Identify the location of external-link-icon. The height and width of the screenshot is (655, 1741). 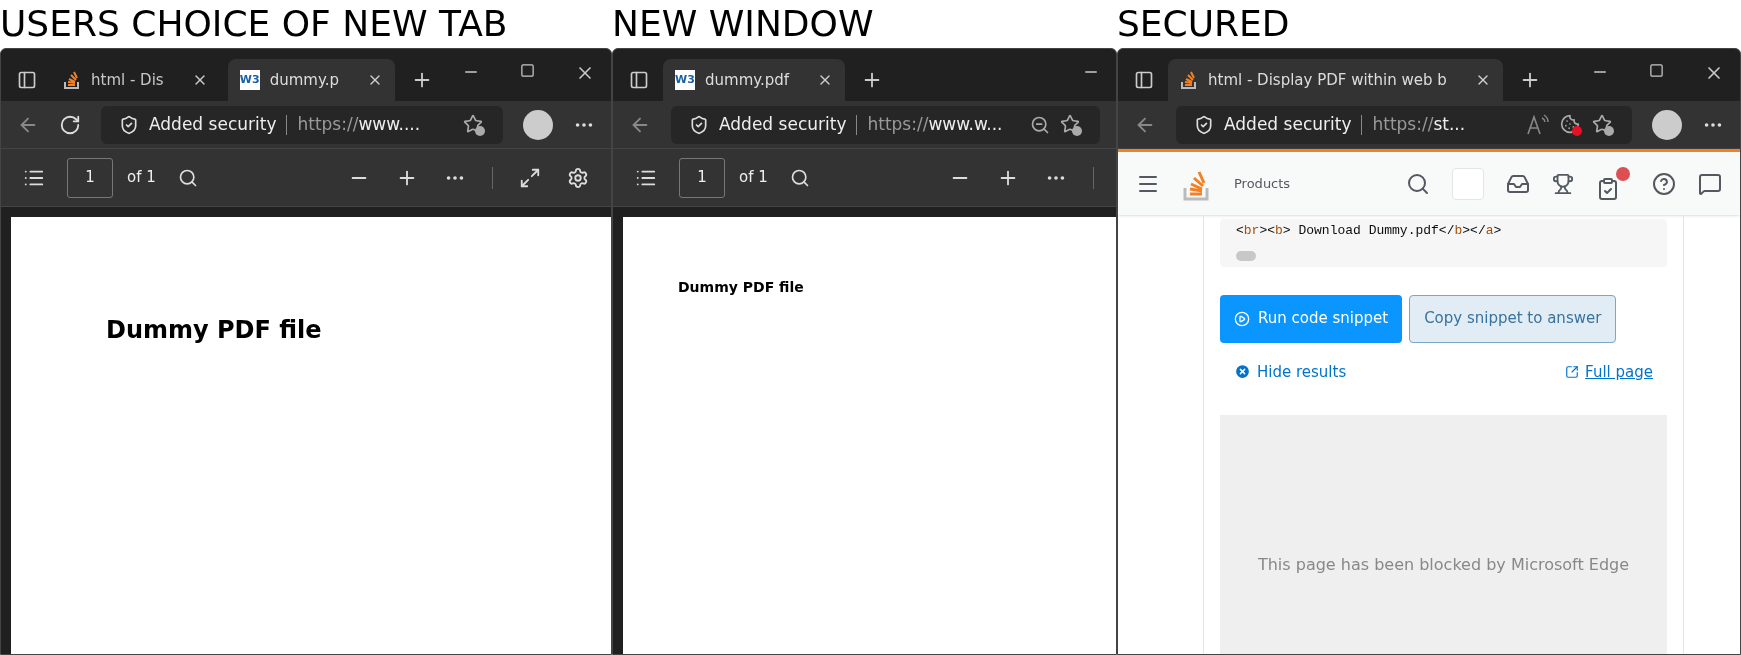
(1572, 371).